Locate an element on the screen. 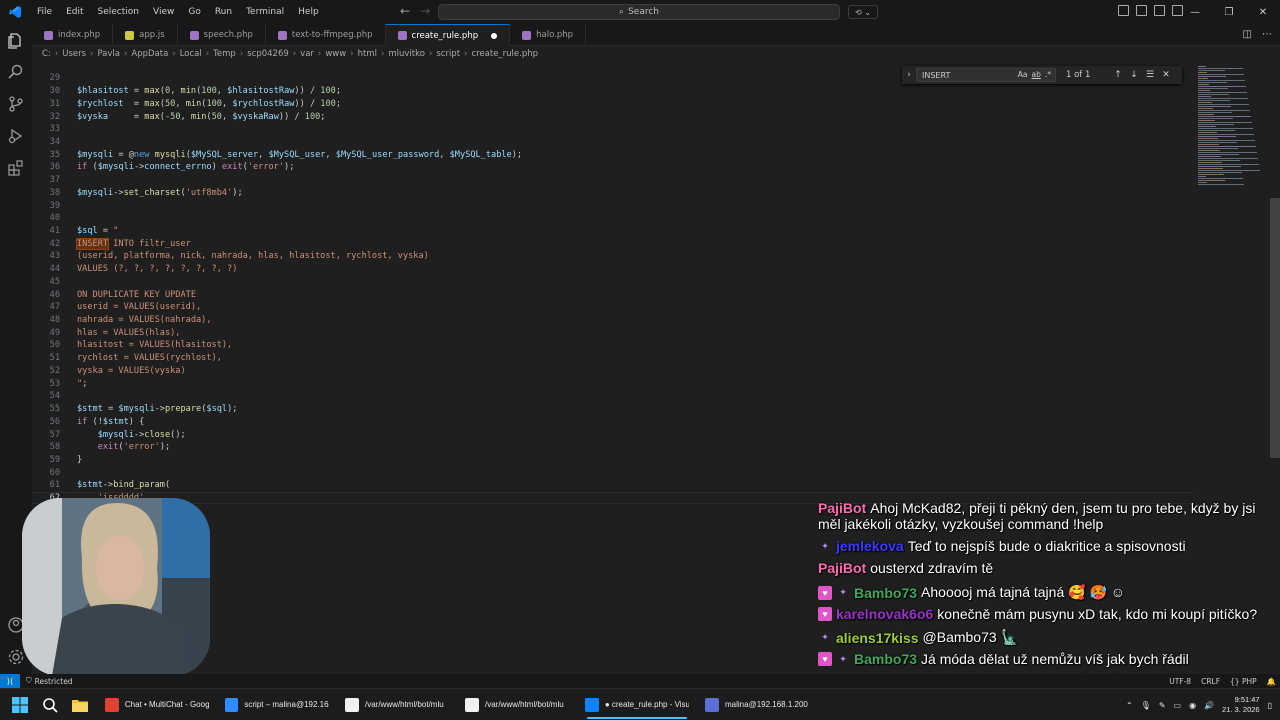  breadcrumb-item: Users is located at coordinates (74, 54).